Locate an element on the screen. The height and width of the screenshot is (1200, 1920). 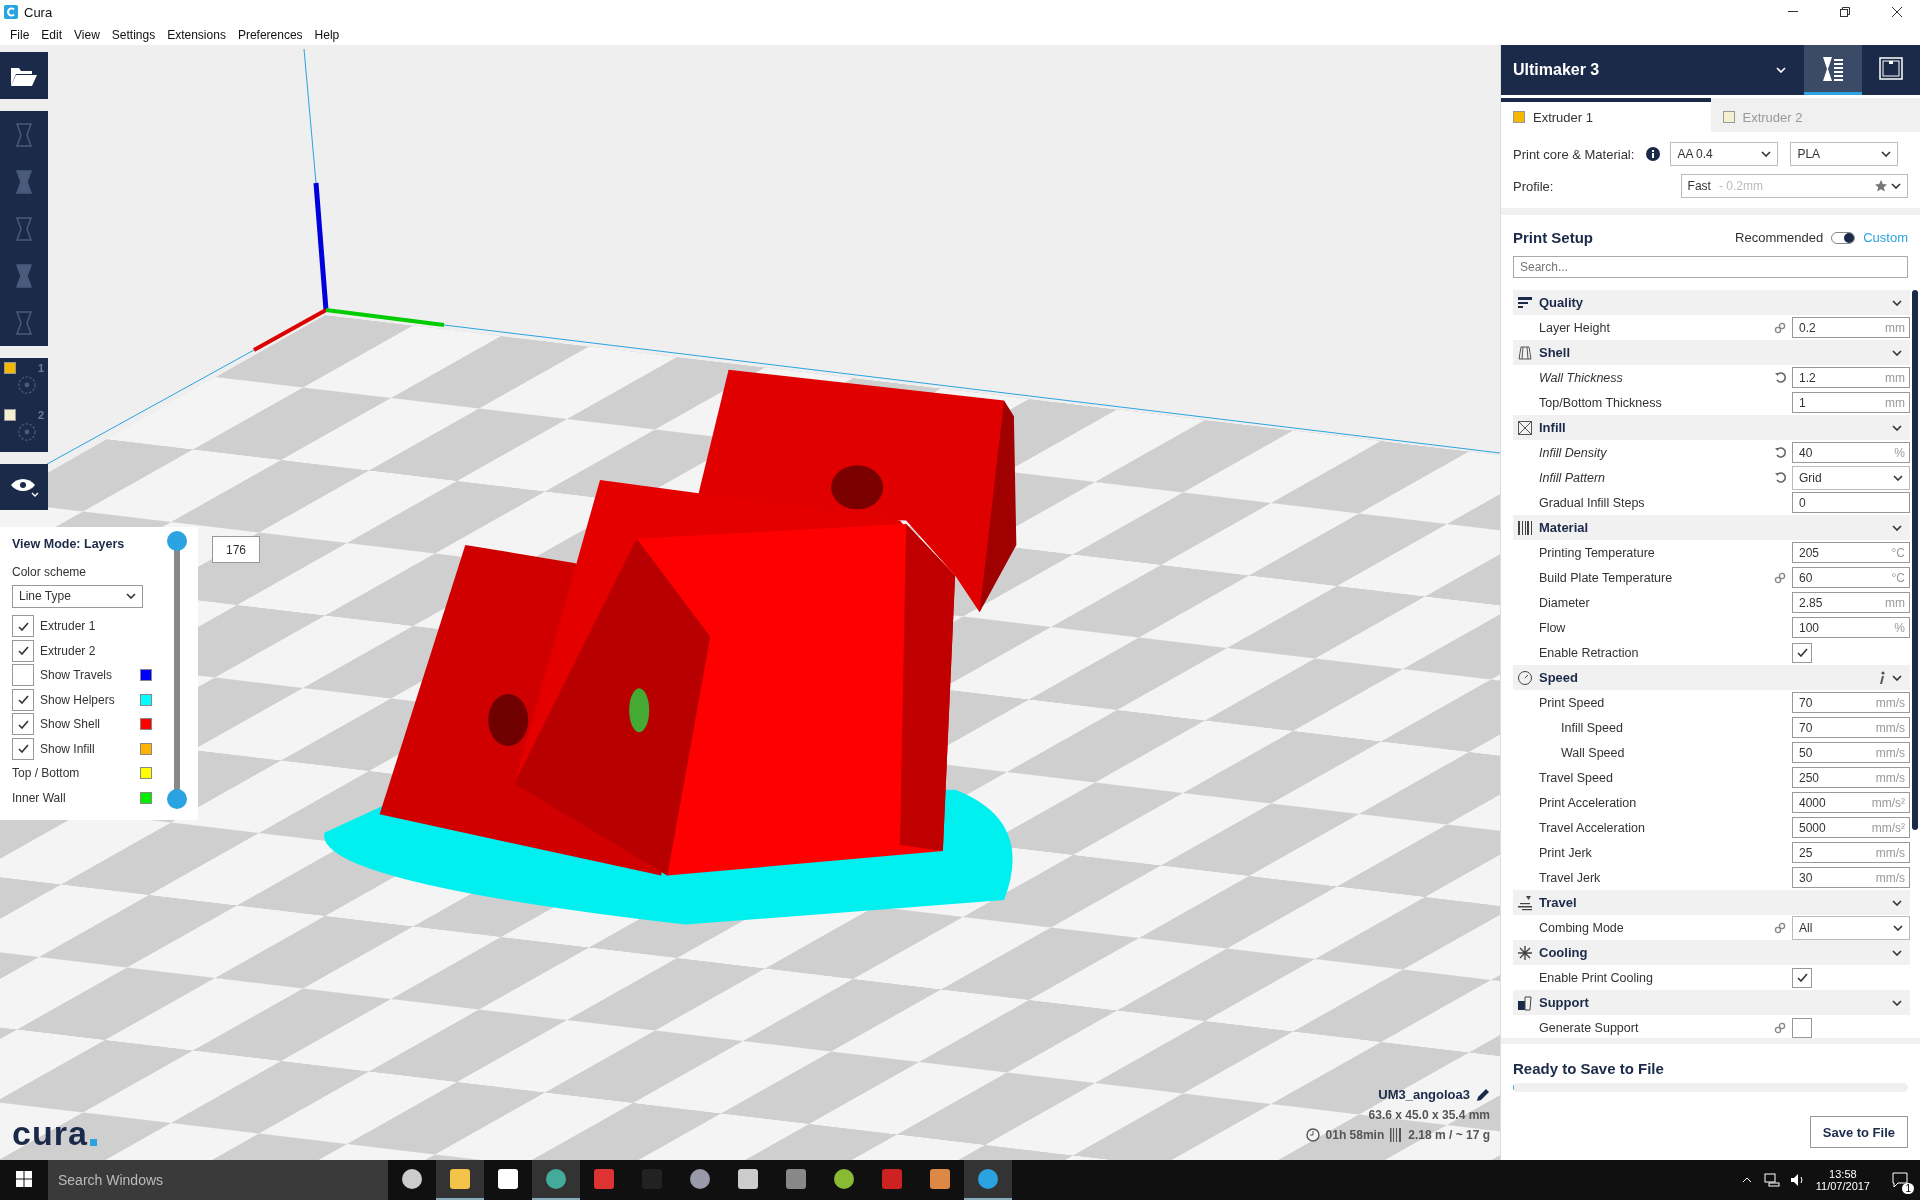
clock-icon is located at coordinates (1312, 1135).